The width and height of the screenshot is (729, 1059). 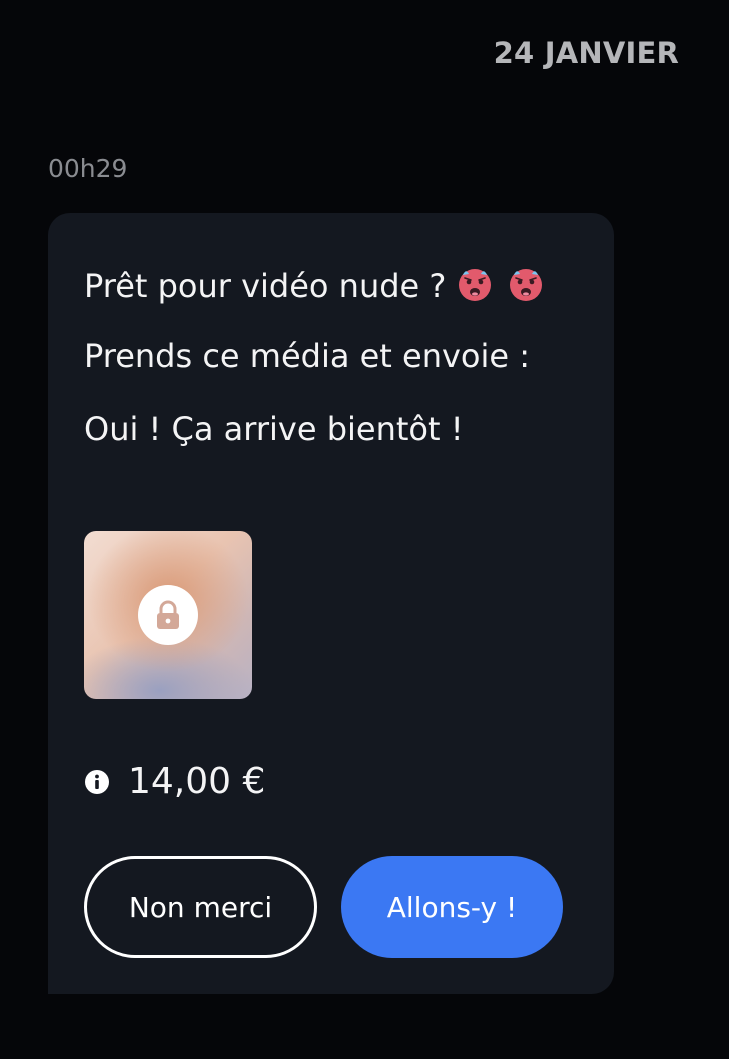 What do you see at coordinates (501, 288) in the screenshot?
I see `emoji-group` at bounding box center [501, 288].